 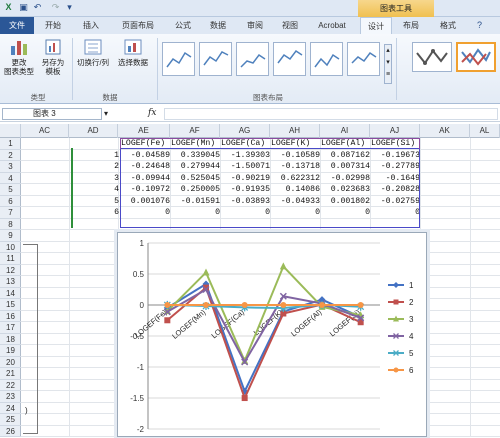 What do you see at coordinates (195, 131) in the screenshot?
I see `column-header: AF` at bounding box center [195, 131].